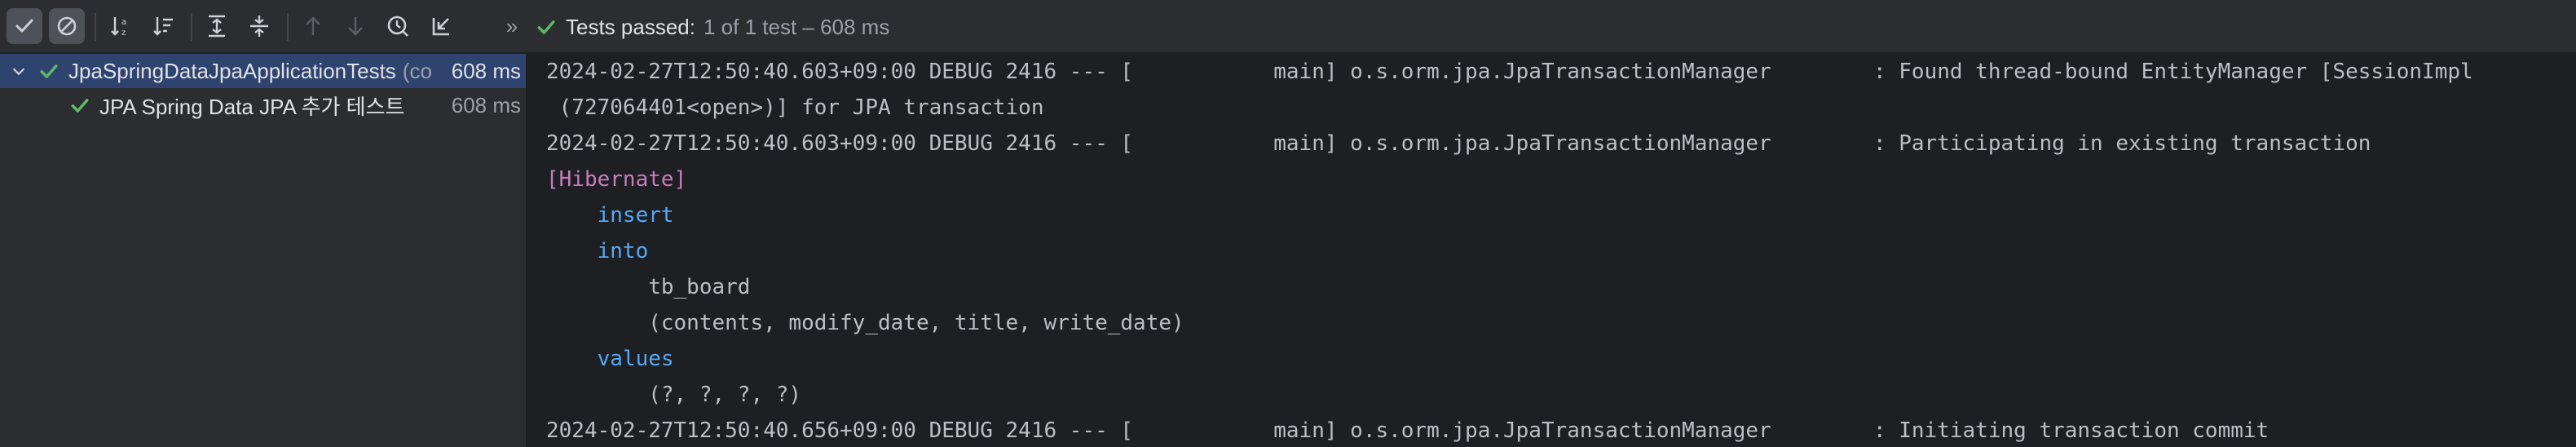  What do you see at coordinates (123, 33) in the screenshot?
I see `svg-text: z` at bounding box center [123, 33].